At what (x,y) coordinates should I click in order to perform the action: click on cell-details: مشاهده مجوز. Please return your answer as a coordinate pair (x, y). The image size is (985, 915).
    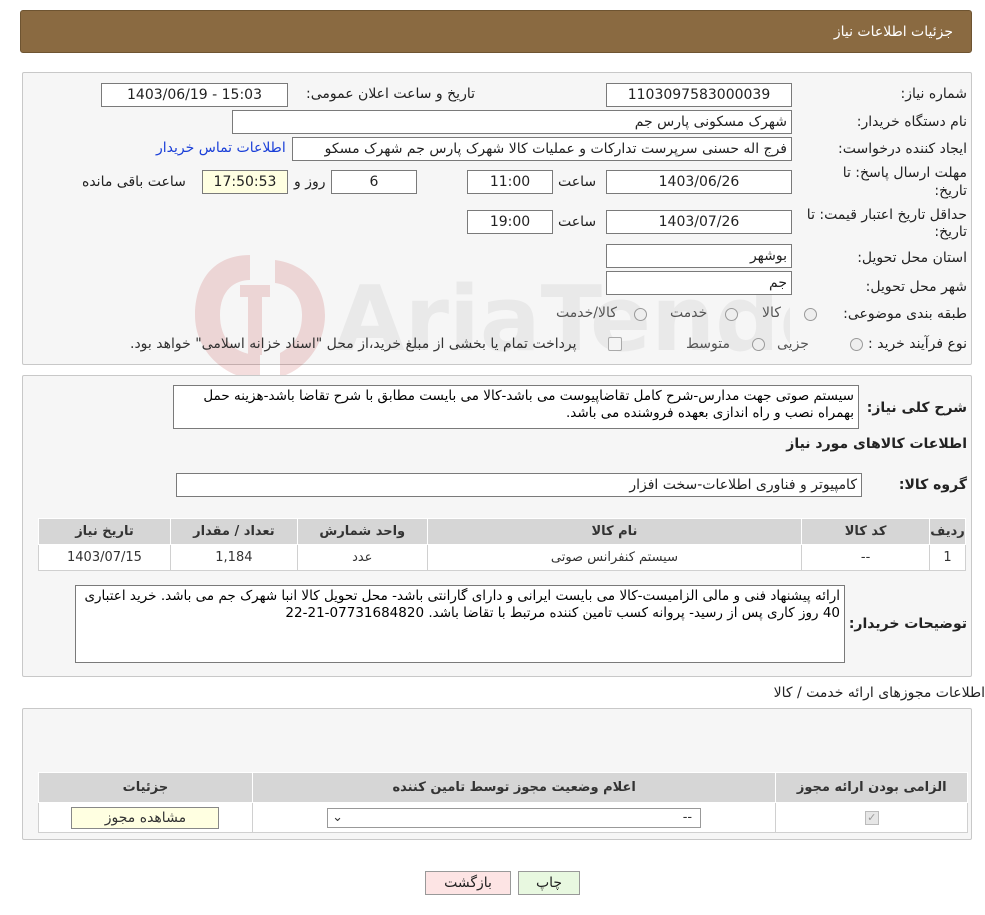
    Looking at the image, I should click on (145, 817).